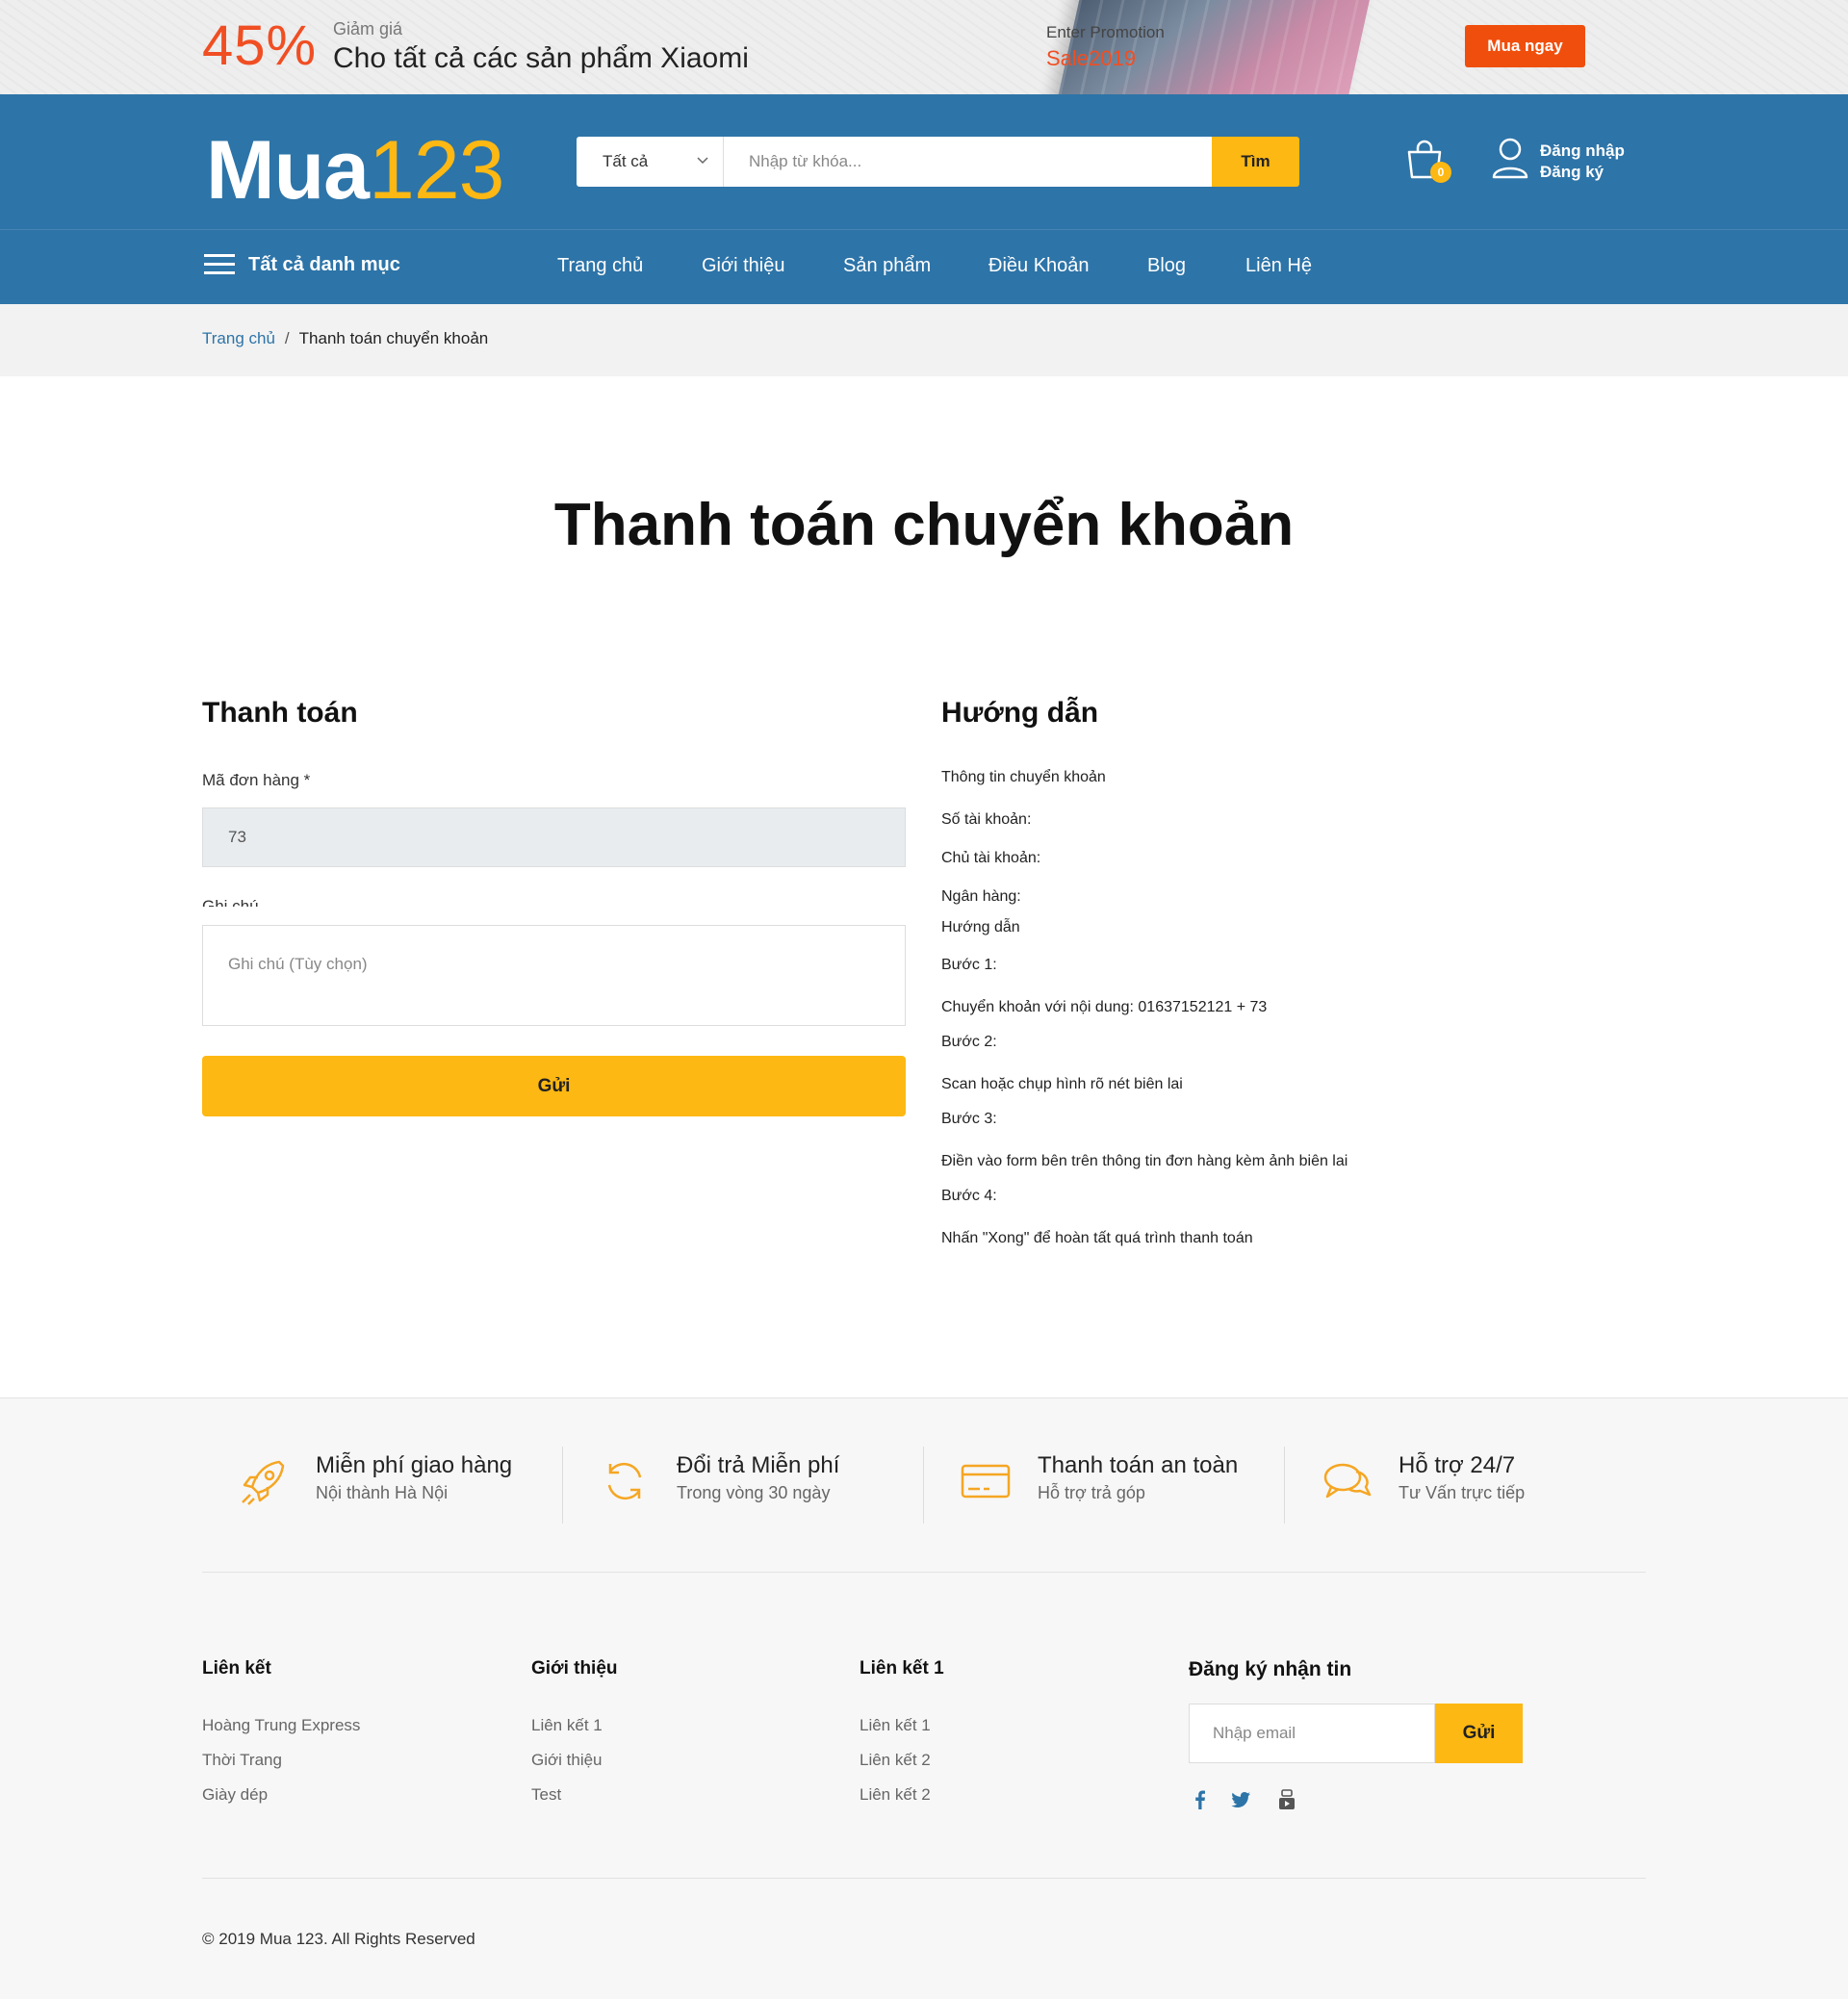 The height and width of the screenshot is (1999, 1848). What do you see at coordinates (1582, 151) in the screenshot?
I see `login-link: Đăng nhập` at bounding box center [1582, 151].